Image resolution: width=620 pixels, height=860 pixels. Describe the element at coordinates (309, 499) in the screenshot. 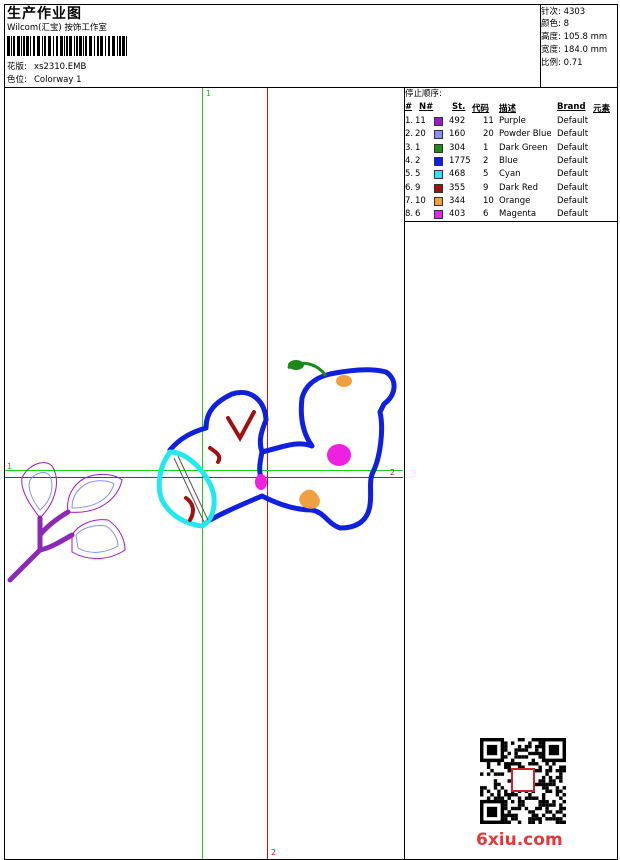

I see `orange-drop` at that location.